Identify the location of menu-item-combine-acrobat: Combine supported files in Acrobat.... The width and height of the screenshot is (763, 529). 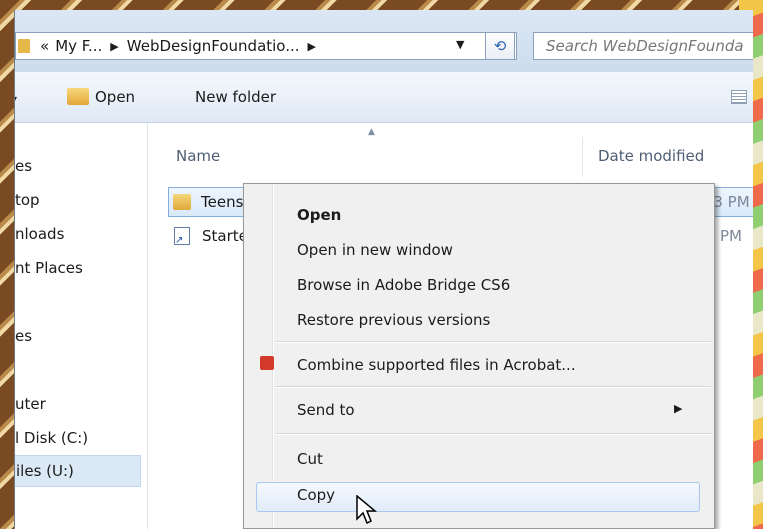
(436, 365).